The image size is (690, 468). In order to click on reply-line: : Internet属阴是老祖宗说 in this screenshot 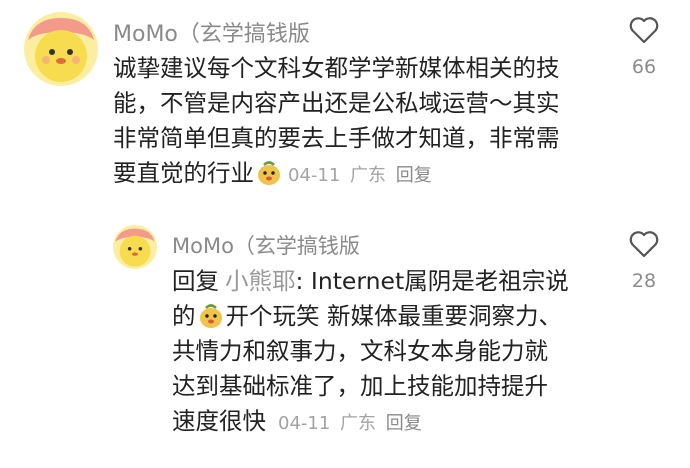, I will do `click(432, 281)`.